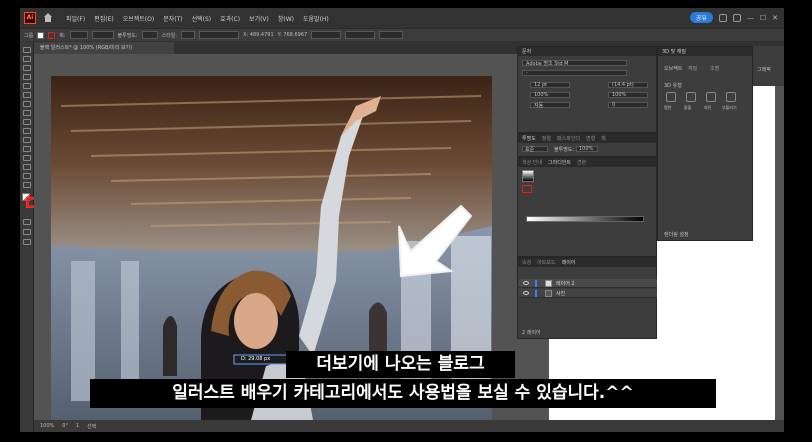  What do you see at coordinates (27, 232) in the screenshot?
I see `draw-mode-icon` at bounding box center [27, 232].